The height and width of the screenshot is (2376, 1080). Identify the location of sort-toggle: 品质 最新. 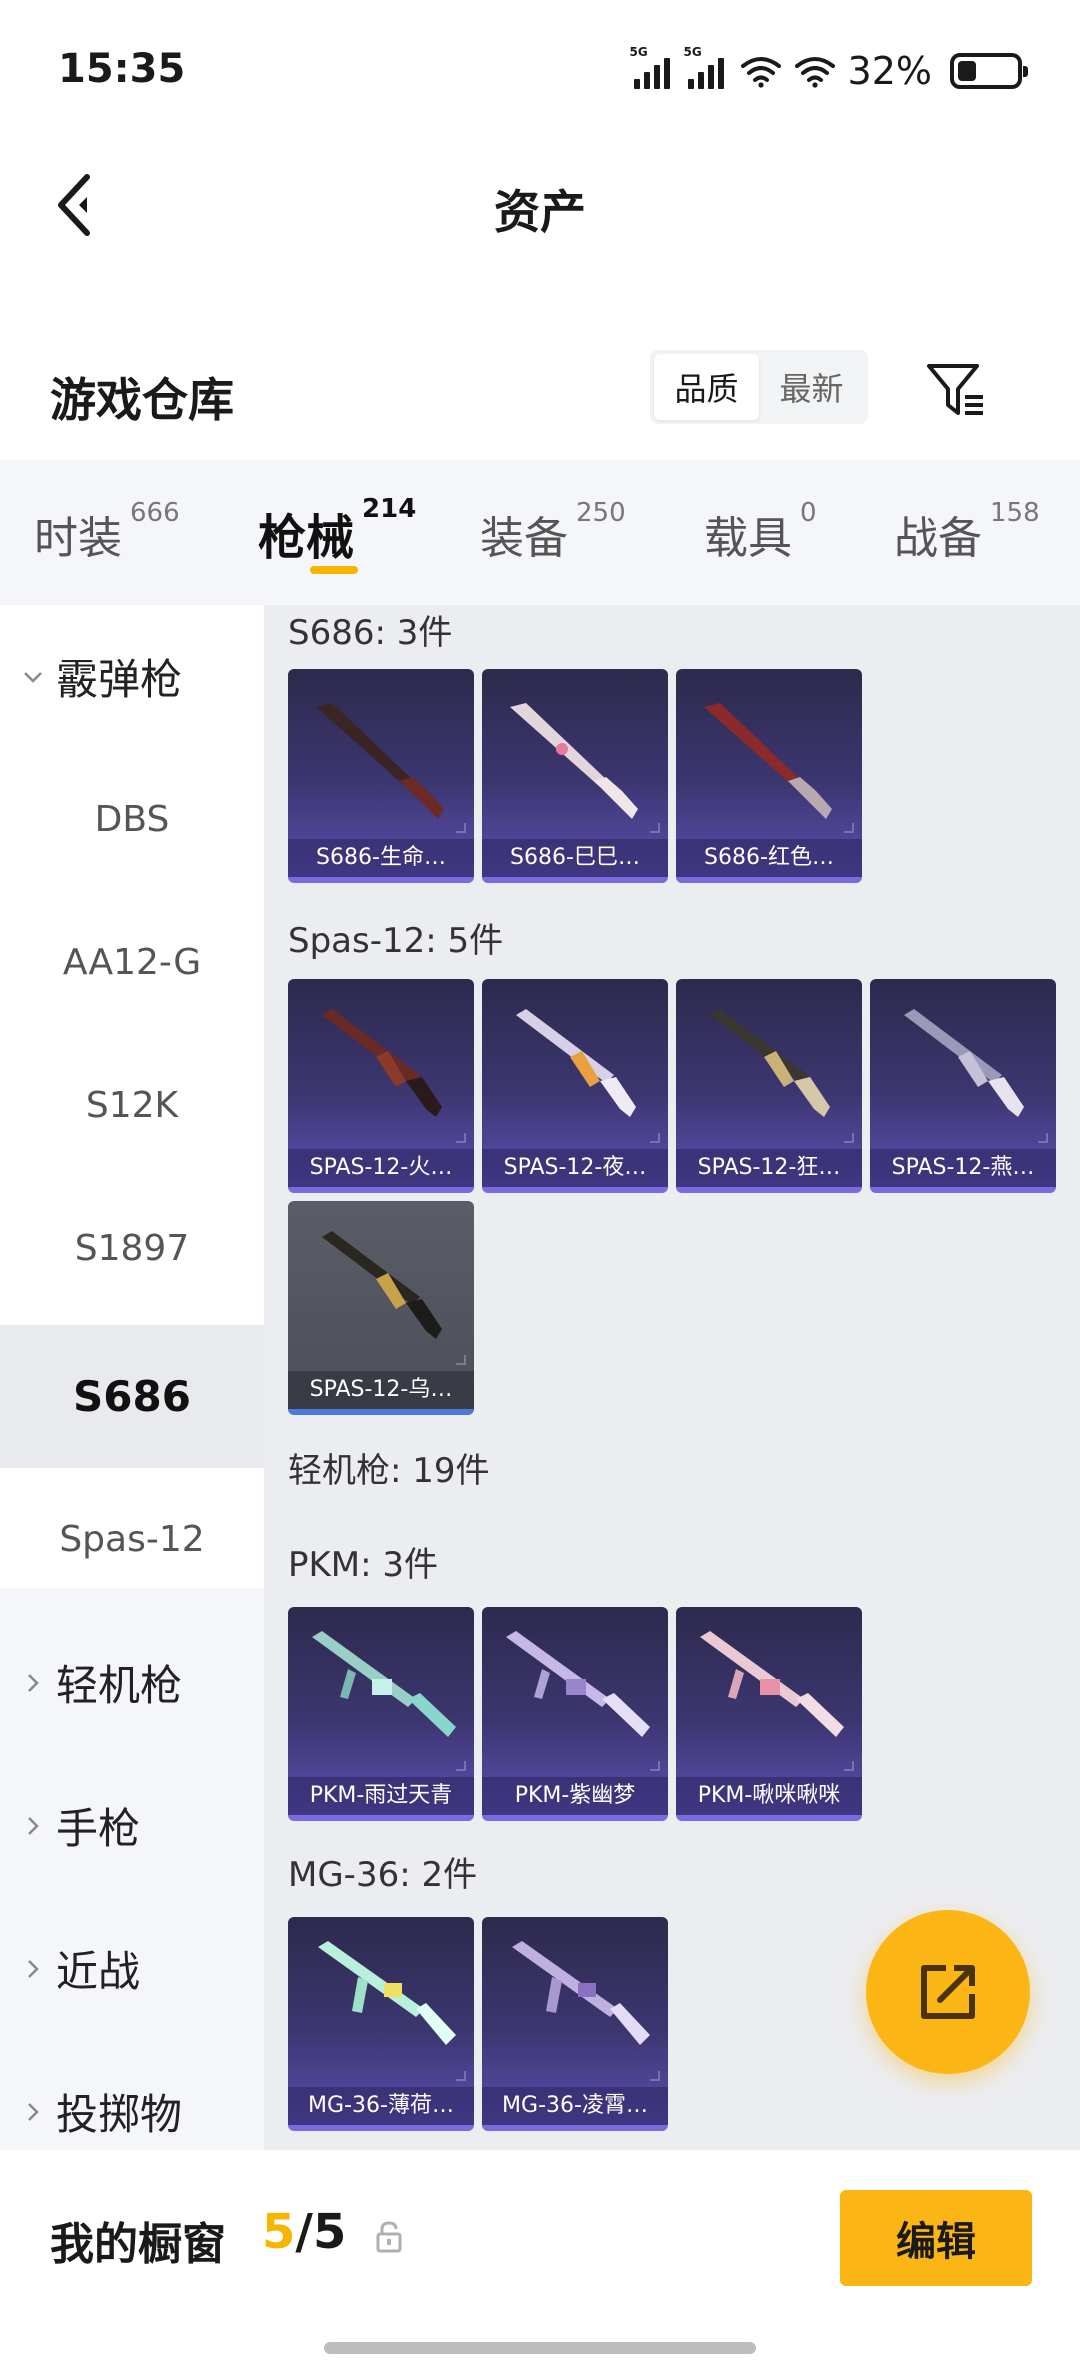
(759, 387).